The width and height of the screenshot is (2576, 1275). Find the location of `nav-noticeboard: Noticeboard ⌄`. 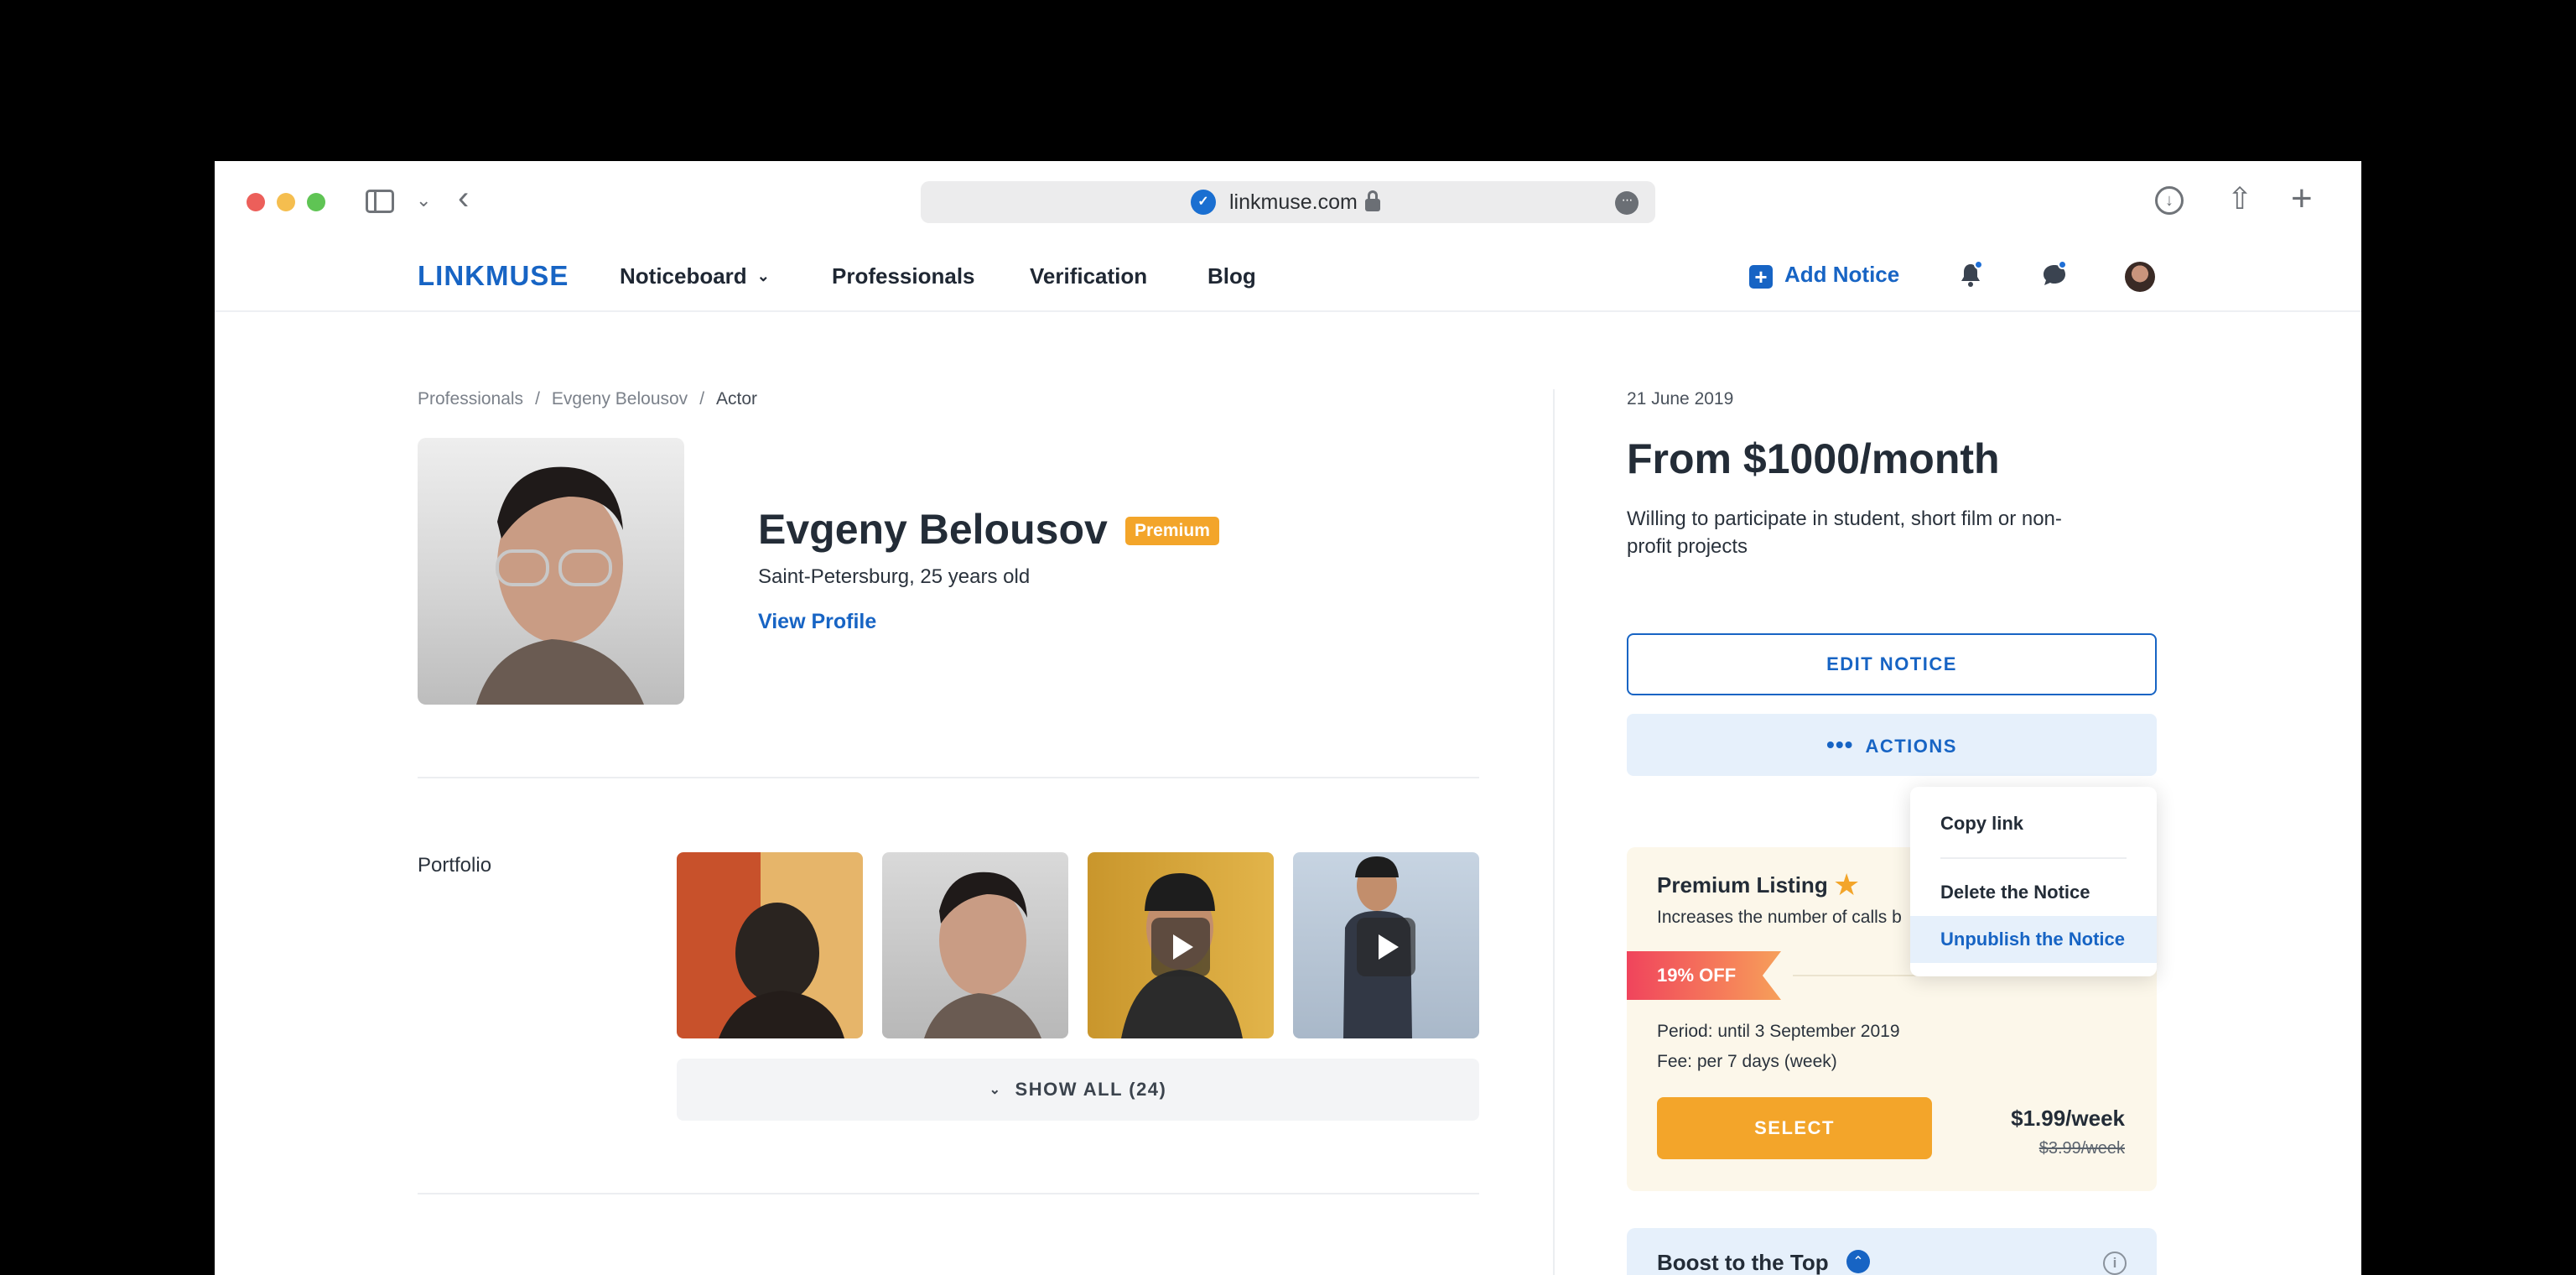

nav-noticeboard: Noticeboard ⌄ is located at coordinates (695, 276).